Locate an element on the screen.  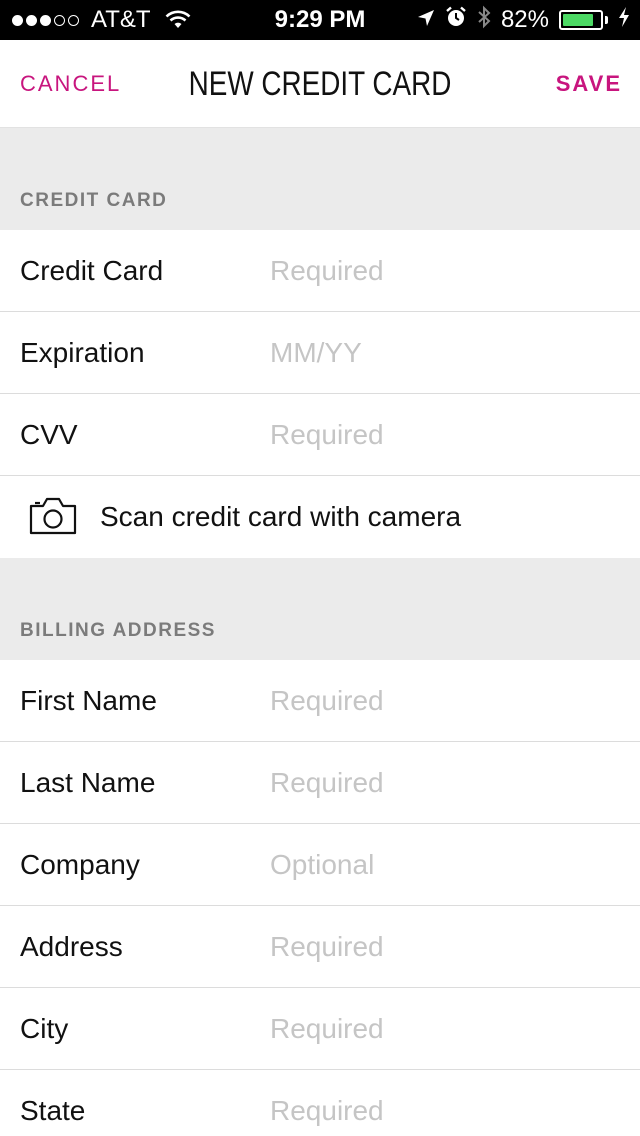
save-button: SAVE is located at coordinates (589, 84).